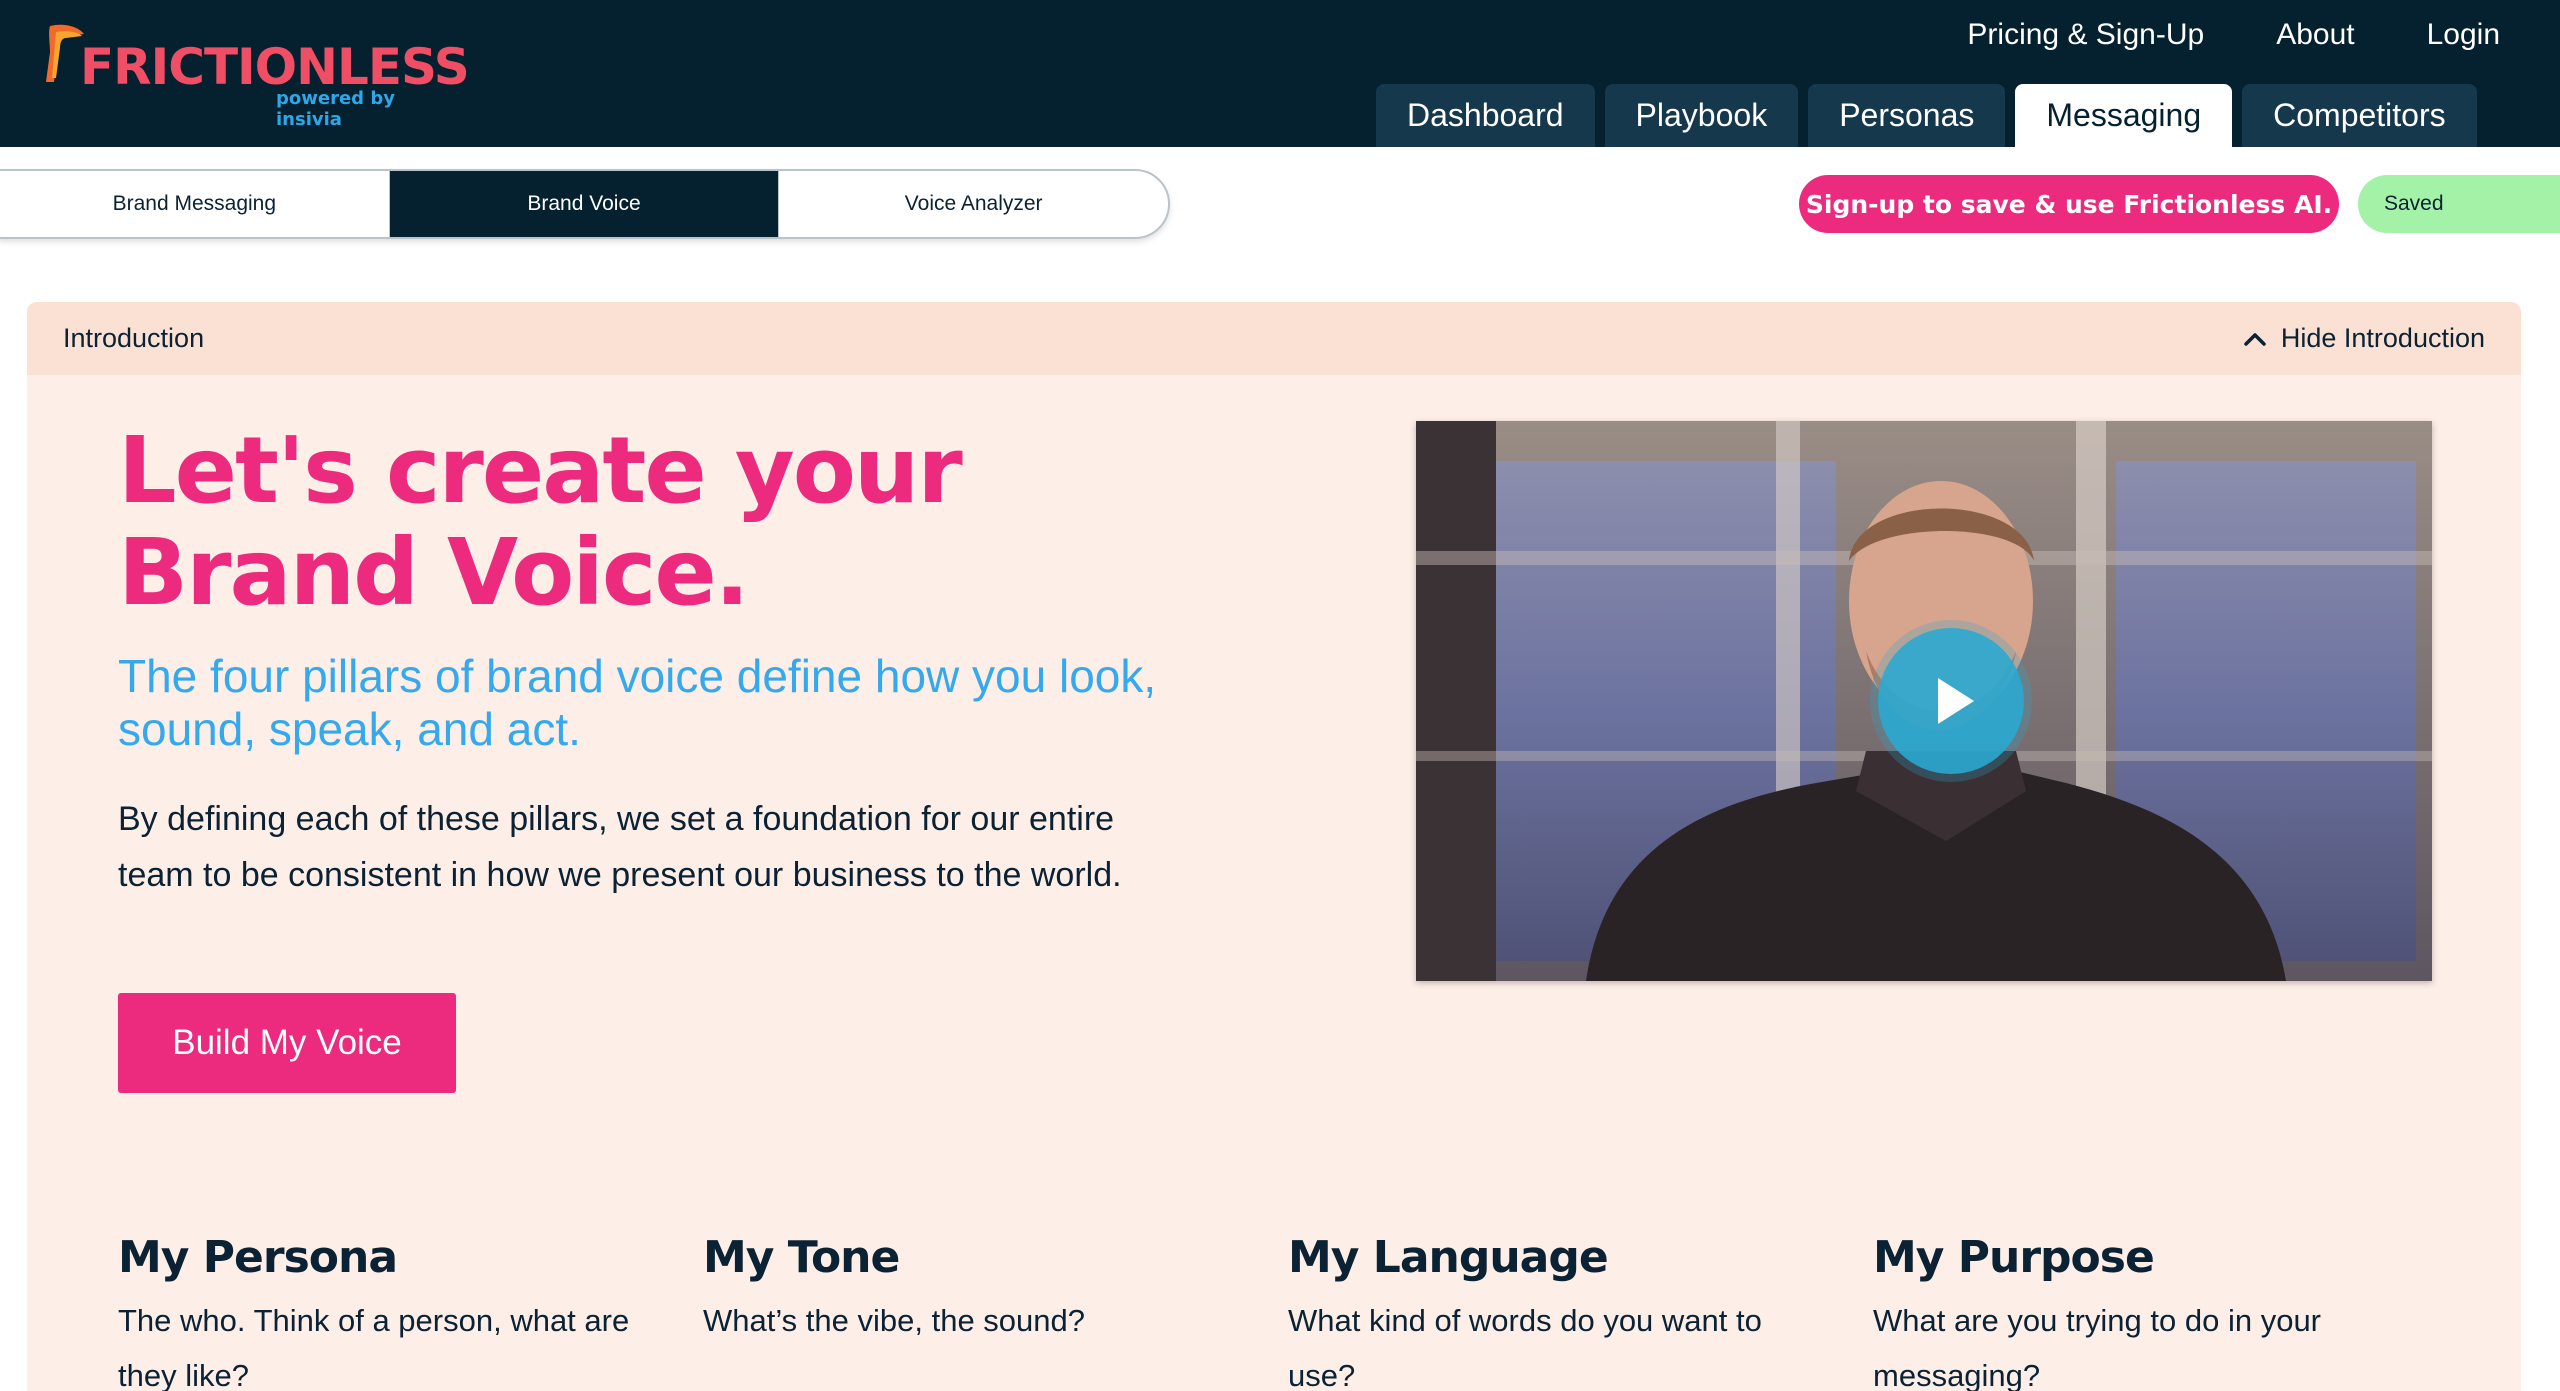 The width and height of the screenshot is (2560, 1391). What do you see at coordinates (1485, 115) in the screenshot?
I see `tab-dashboard: Dashboard` at bounding box center [1485, 115].